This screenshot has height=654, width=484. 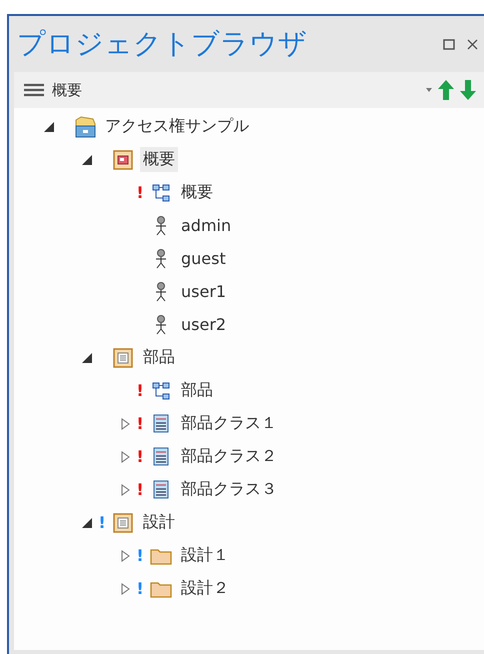 I want to click on tree-item: 部品クラス１, so click(x=229, y=423).